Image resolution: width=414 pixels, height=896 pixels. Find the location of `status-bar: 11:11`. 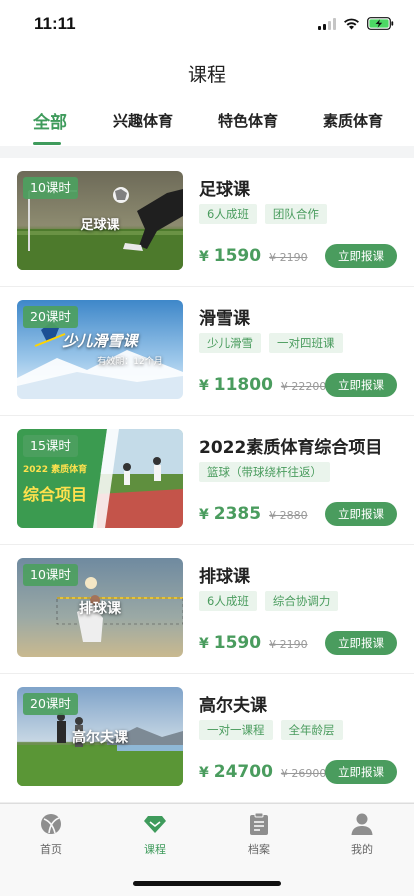

status-bar: 11:11 is located at coordinates (207, 24).